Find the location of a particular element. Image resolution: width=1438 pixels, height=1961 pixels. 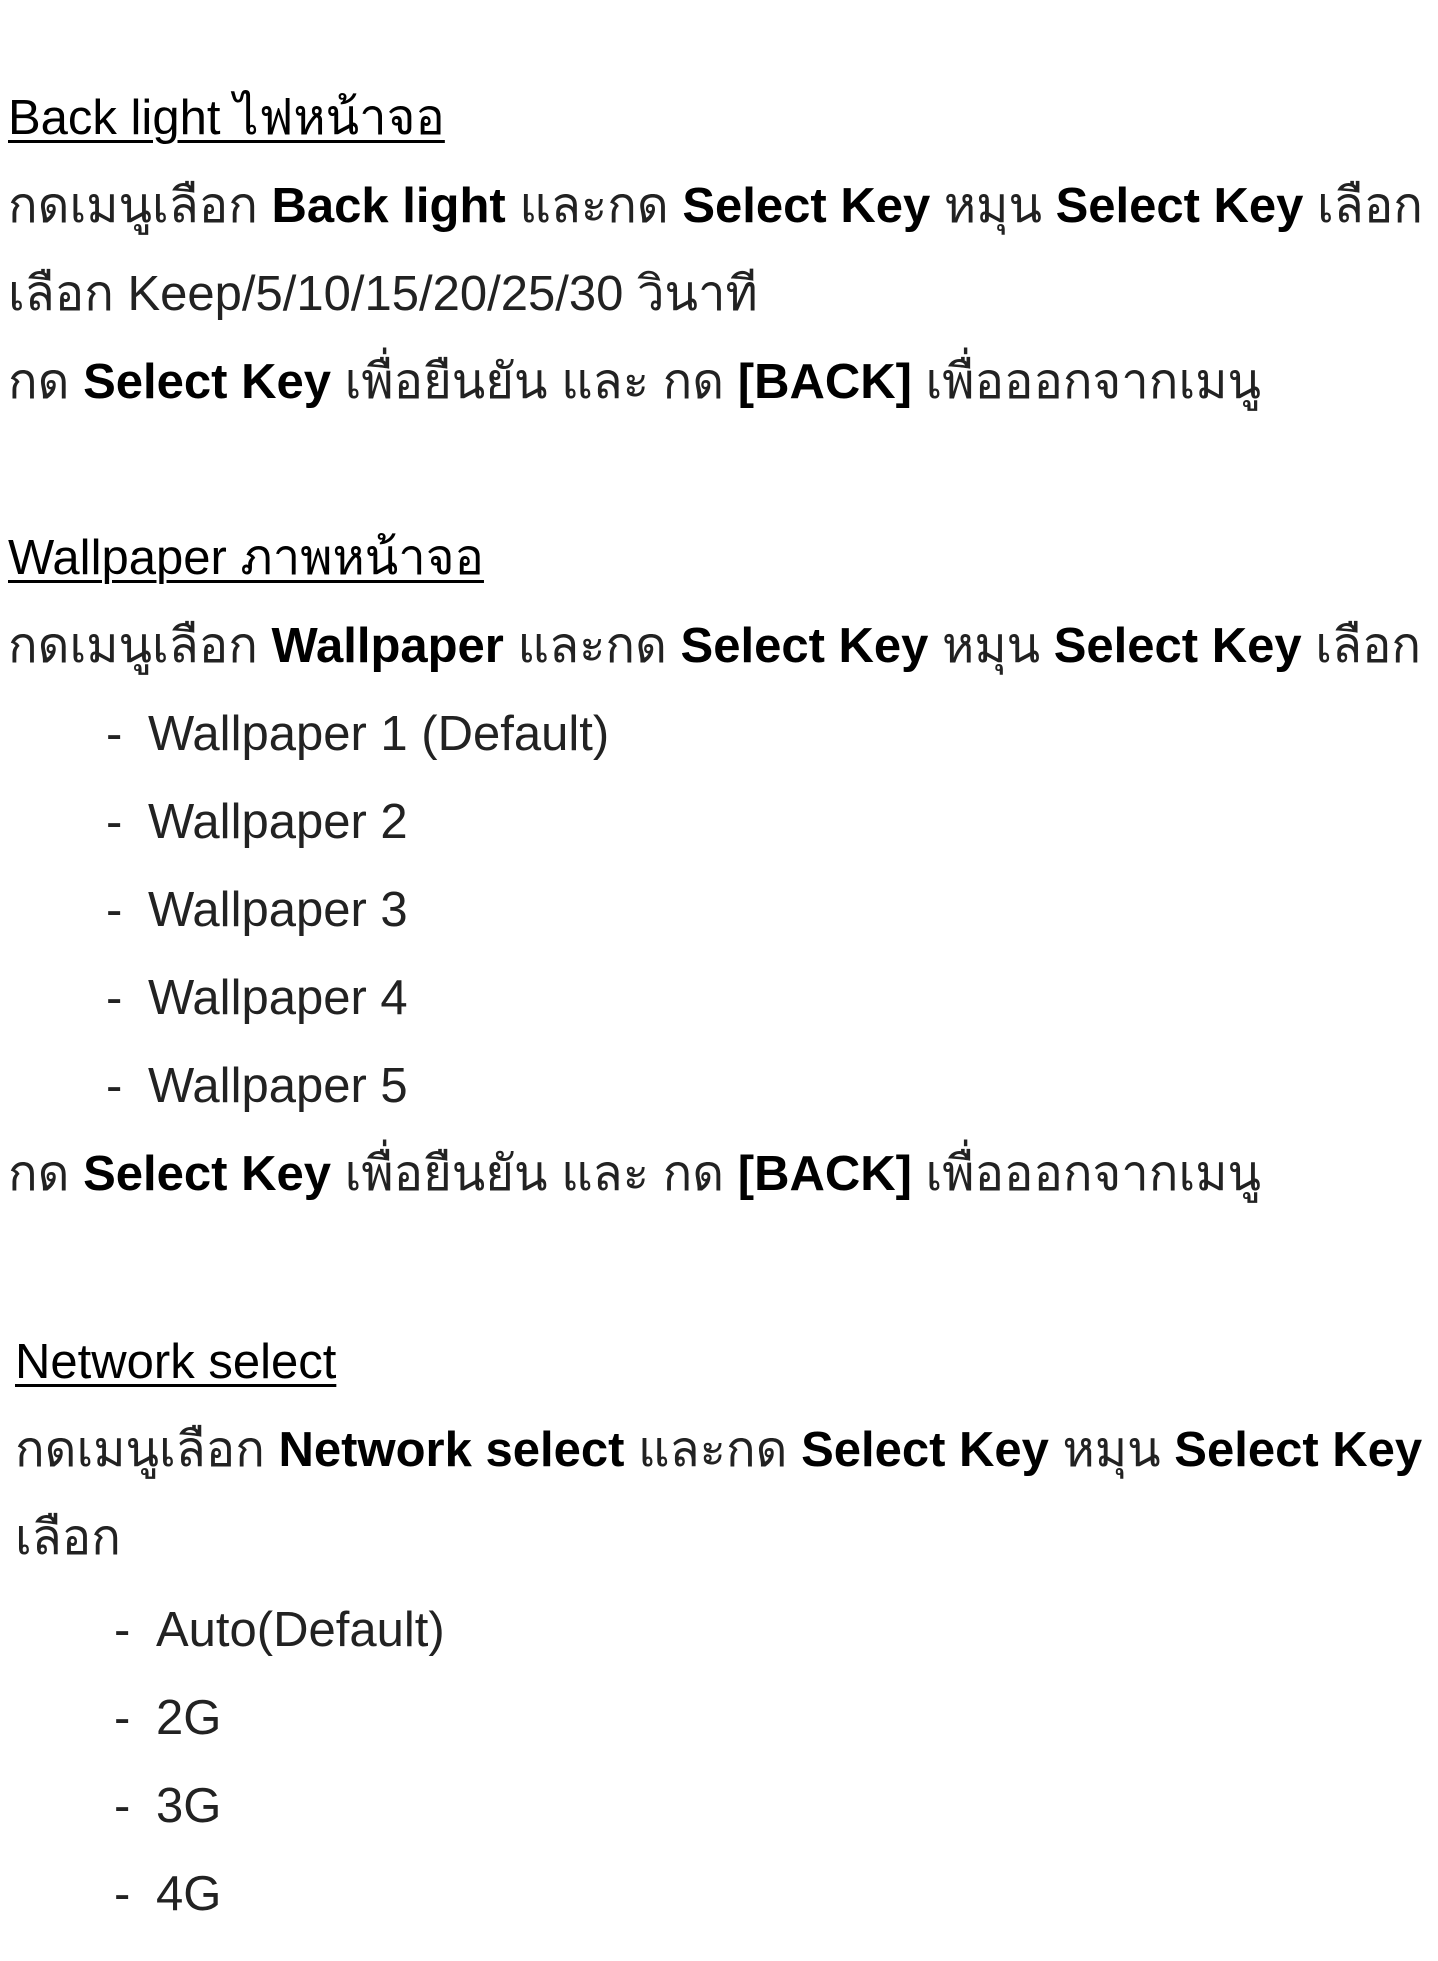

network-heading: Network select is located at coordinates (176, 1362).